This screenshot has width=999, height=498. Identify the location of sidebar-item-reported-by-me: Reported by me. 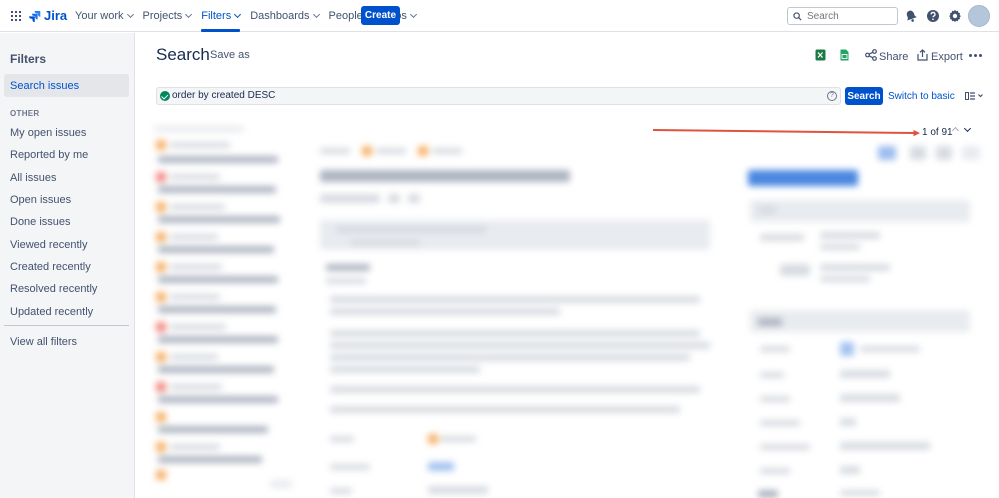
(49, 155).